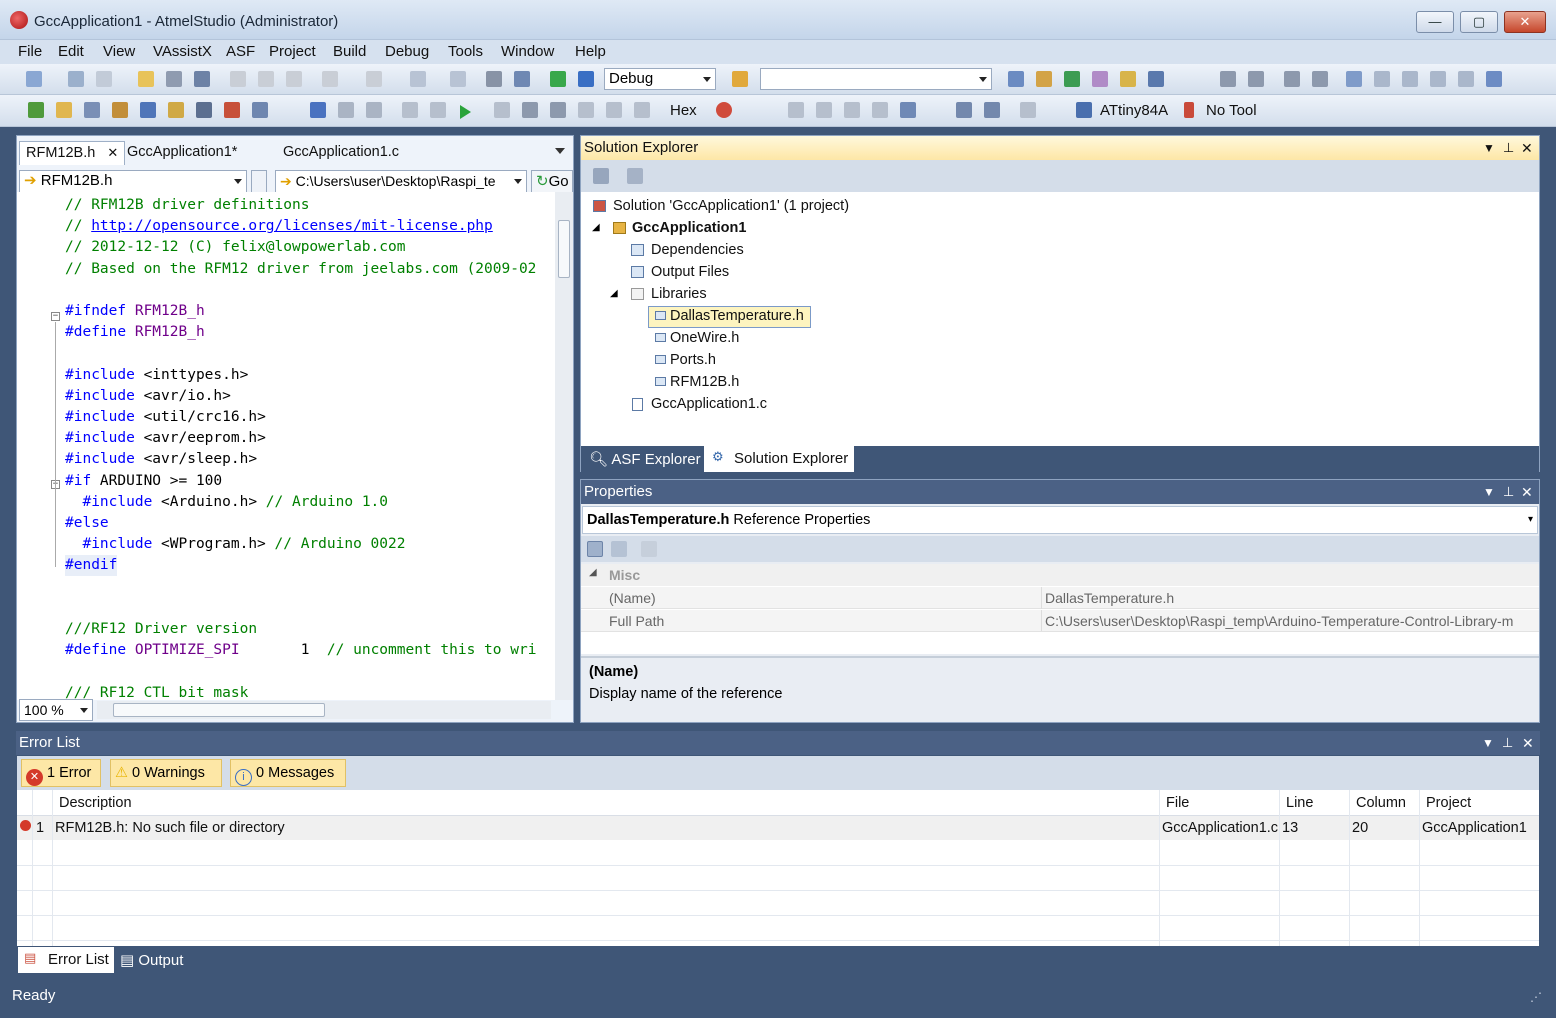 This screenshot has height=1018, width=1556. Describe the element at coordinates (56, 710) in the screenshot. I see `zoom-combo: 100 %` at that location.